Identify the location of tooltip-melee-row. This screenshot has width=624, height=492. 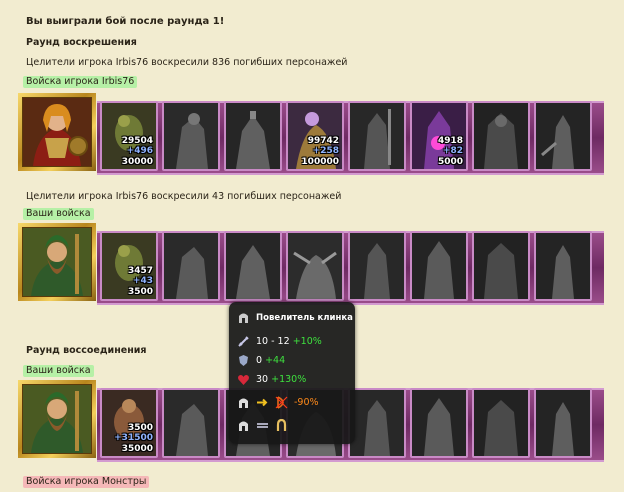
(265, 426).